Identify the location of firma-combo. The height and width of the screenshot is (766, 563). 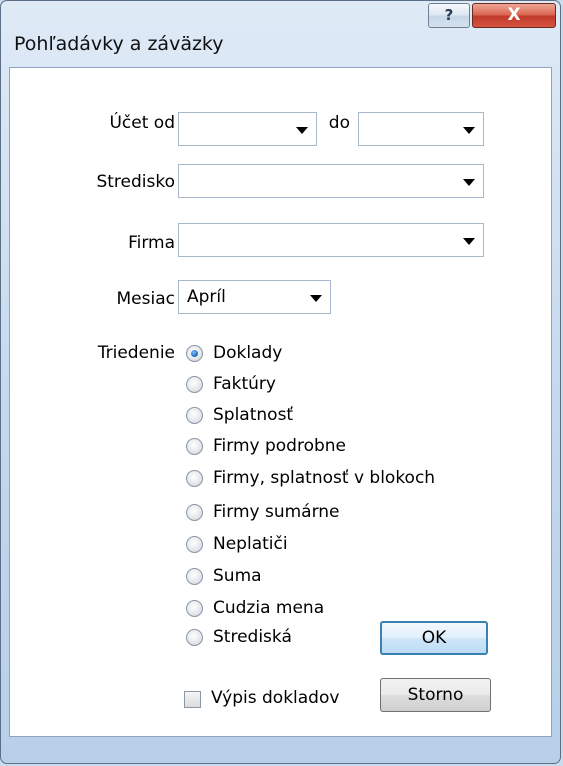
(331, 240).